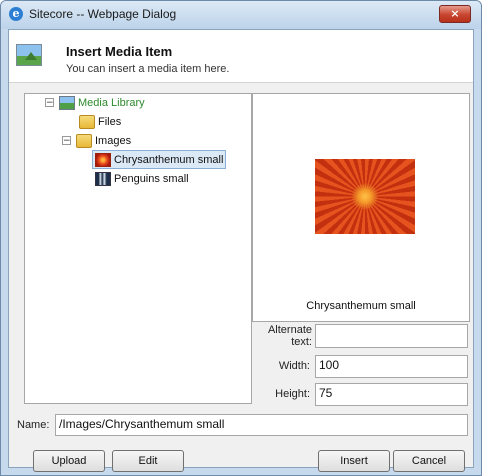 This screenshot has height=476, width=482. Describe the element at coordinates (103, 14) in the screenshot. I see `window-title: Sitecore -- Webpage Dialog` at that location.